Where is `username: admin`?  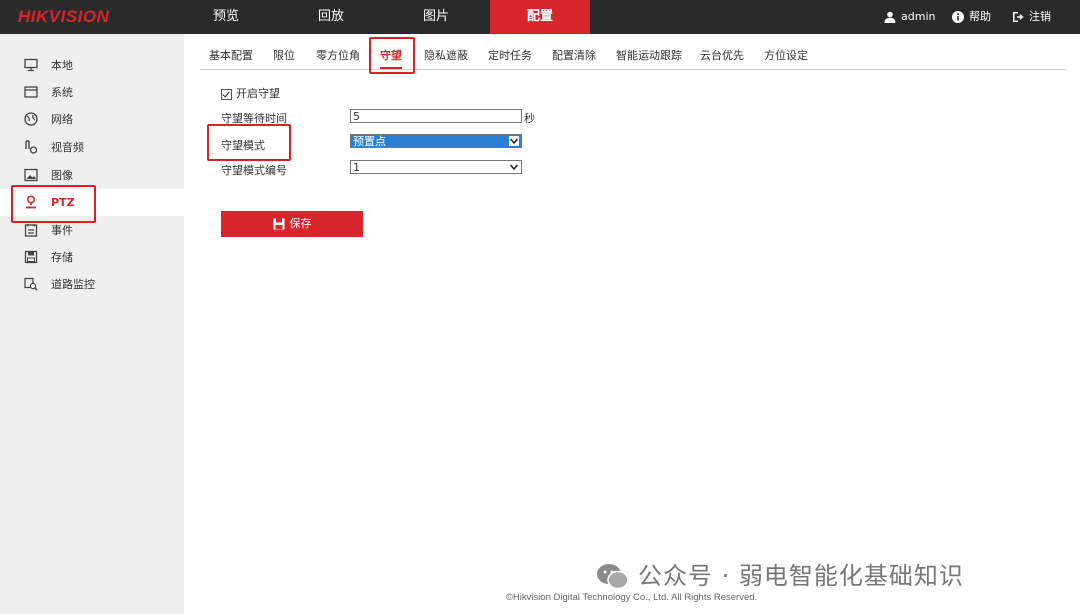 username: admin is located at coordinates (918, 16).